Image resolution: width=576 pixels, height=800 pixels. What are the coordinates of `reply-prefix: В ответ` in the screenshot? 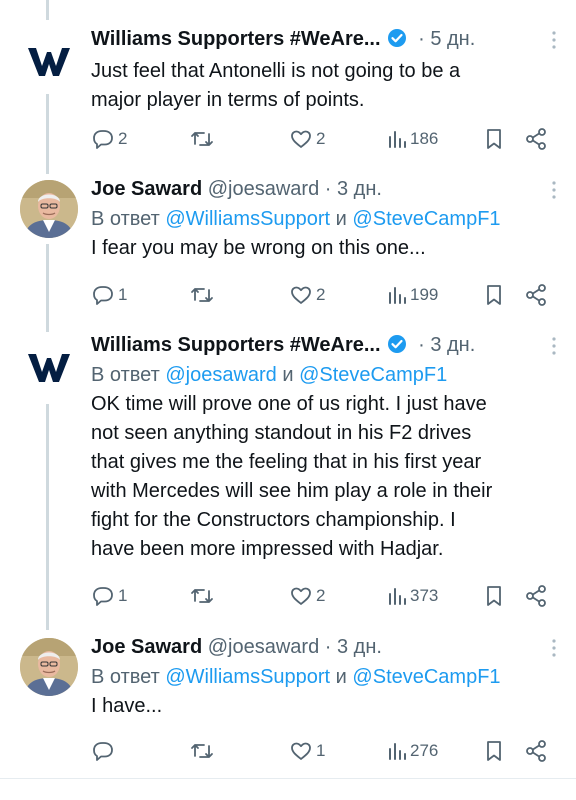 It's located at (128, 375).